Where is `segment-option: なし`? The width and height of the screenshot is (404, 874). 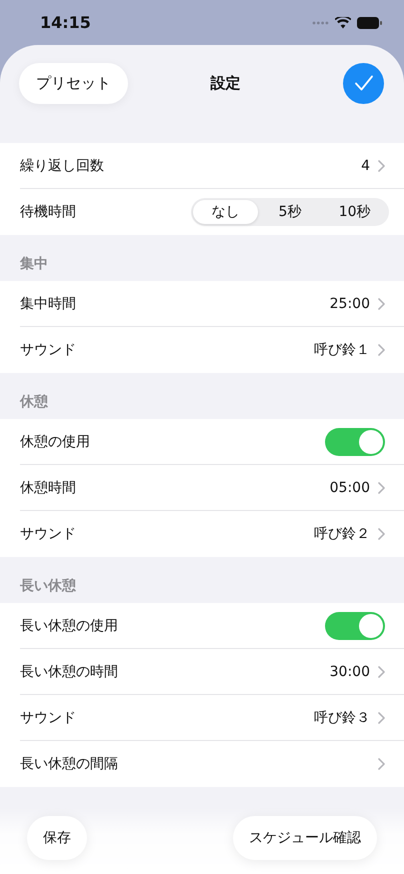
segment-option: なし is located at coordinates (225, 212).